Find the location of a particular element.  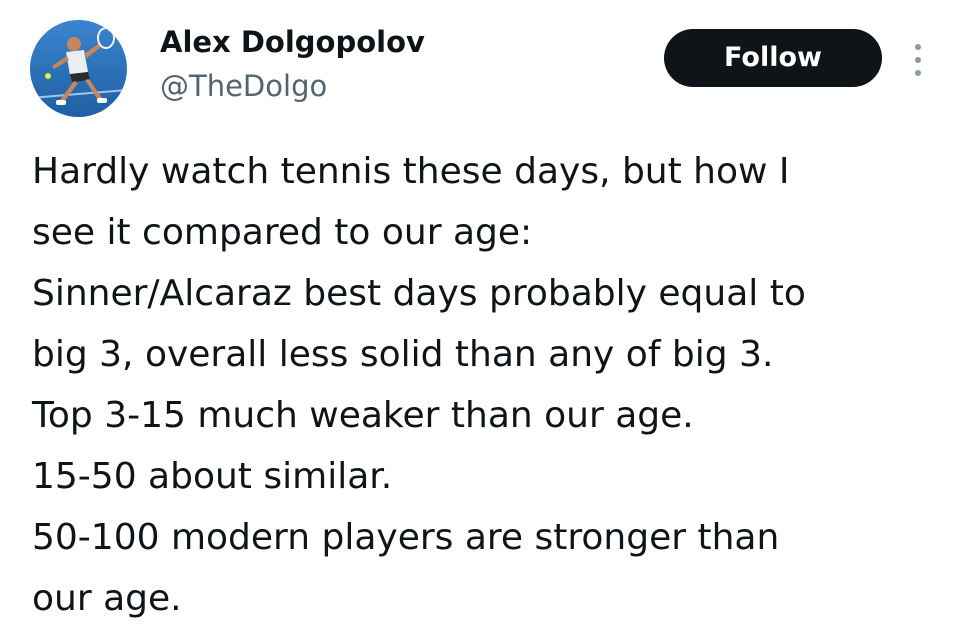

author-name: Alex Dolgopolov is located at coordinates (292, 42).